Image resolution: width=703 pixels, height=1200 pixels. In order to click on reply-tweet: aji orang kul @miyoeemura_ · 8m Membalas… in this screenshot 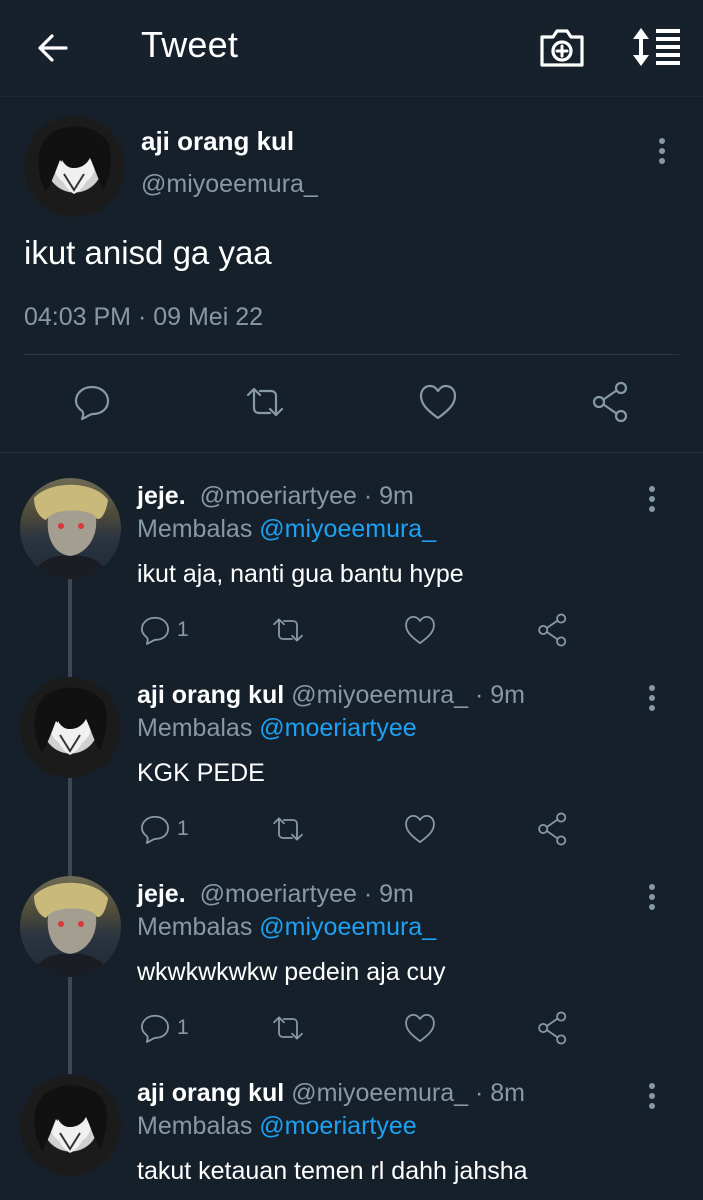, I will do `click(351, 1137)`.